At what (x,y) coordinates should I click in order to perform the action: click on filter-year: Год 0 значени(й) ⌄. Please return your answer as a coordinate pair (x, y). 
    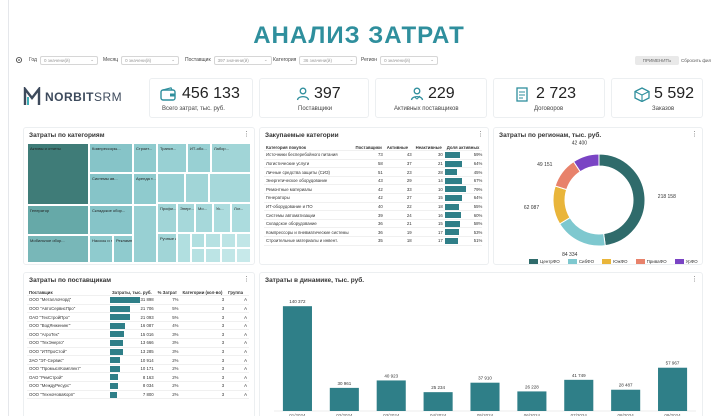
    Looking at the image, I should click on (63, 60).